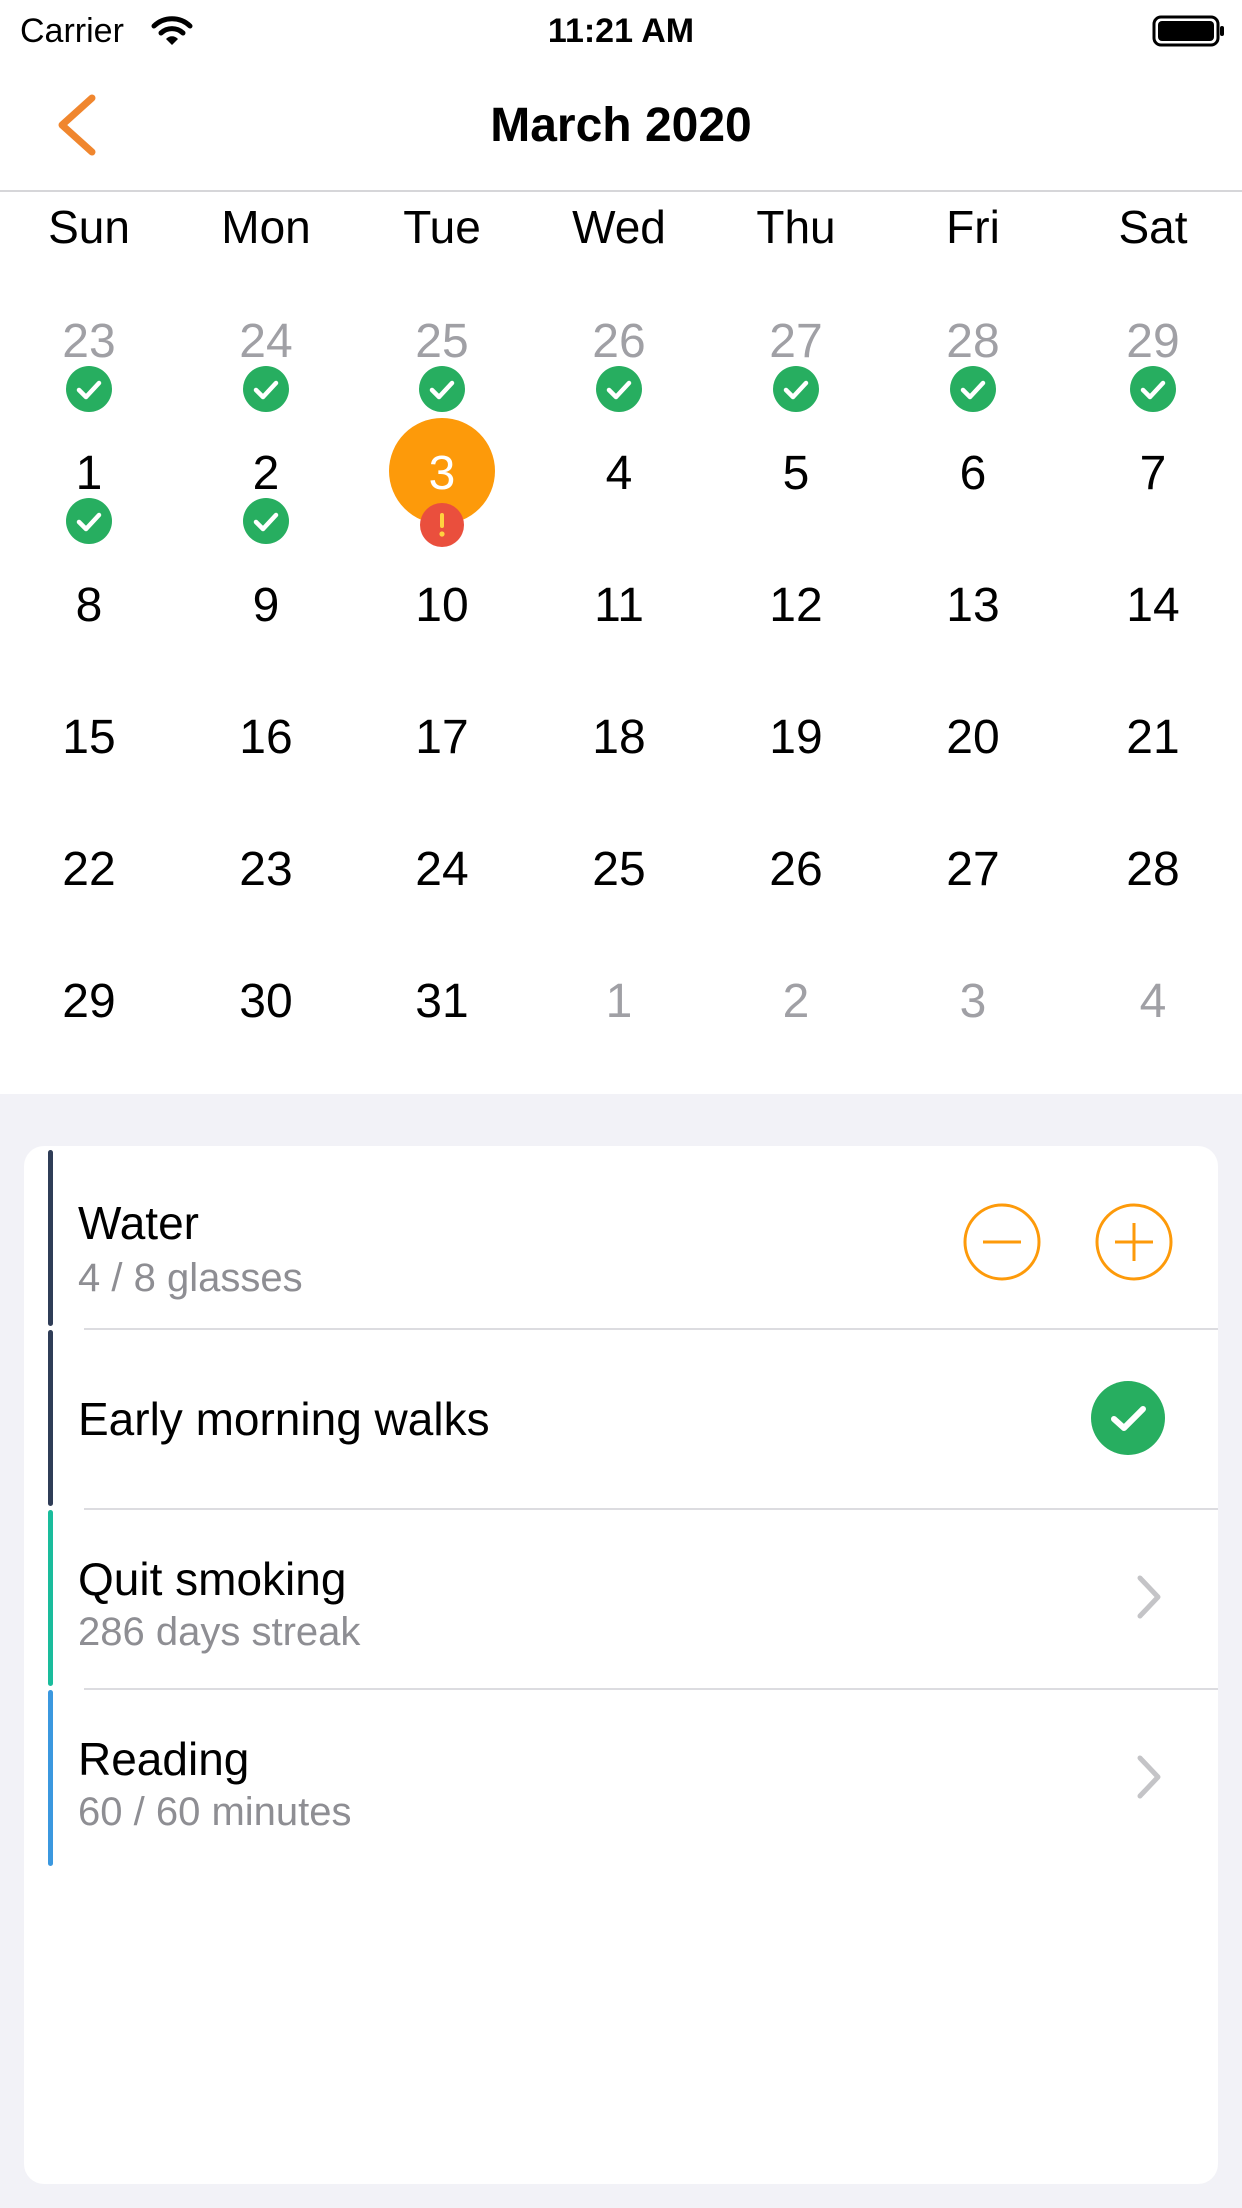  Describe the element at coordinates (621, 1240) in the screenshot. I see `habit-row-water: Water 4 / 8 glasses` at that location.